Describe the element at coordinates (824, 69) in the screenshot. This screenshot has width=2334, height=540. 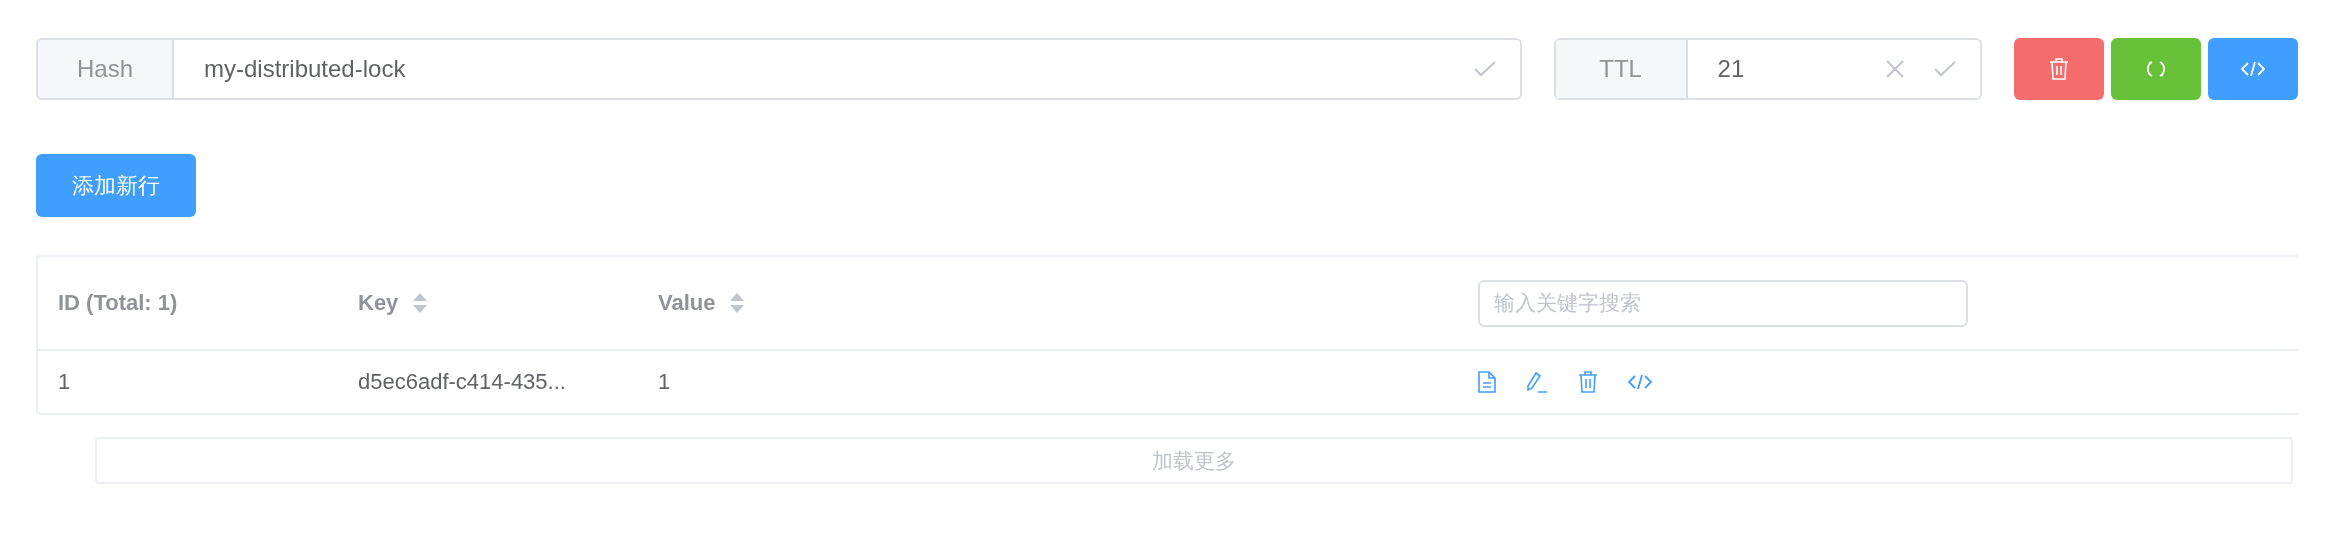
I see `key-name-field: my-distributed-lock` at that location.